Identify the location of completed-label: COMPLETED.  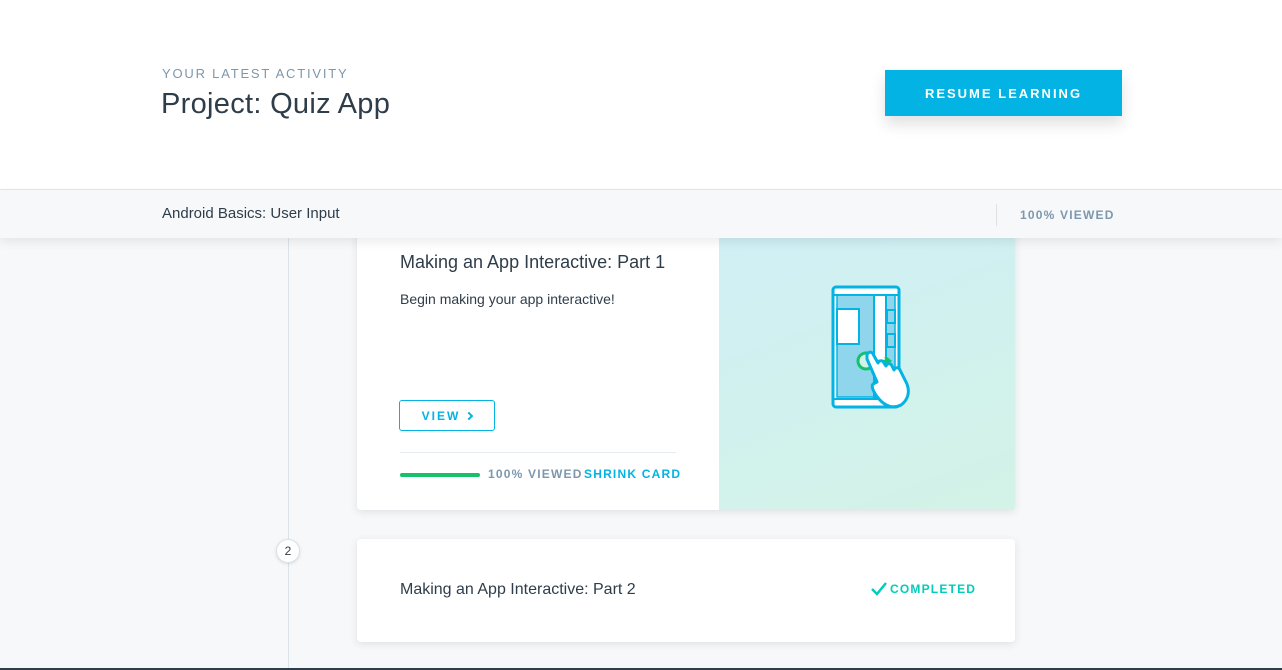
(933, 589).